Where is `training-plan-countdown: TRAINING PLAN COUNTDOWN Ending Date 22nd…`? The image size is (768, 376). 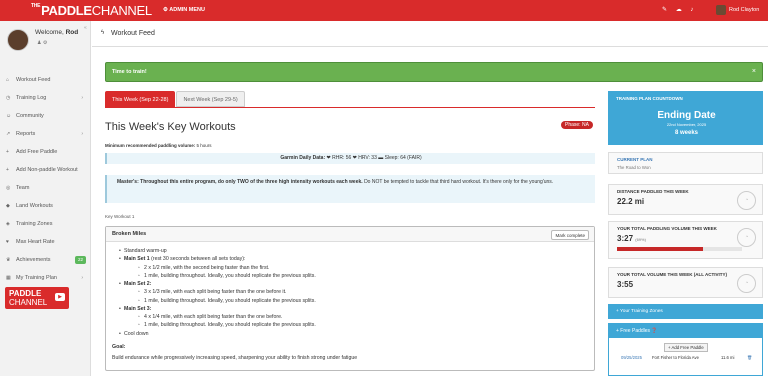 training-plan-countdown: TRAINING PLAN COUNTDOWN Ending Date 22nd… is located at coordinates (685, 118).